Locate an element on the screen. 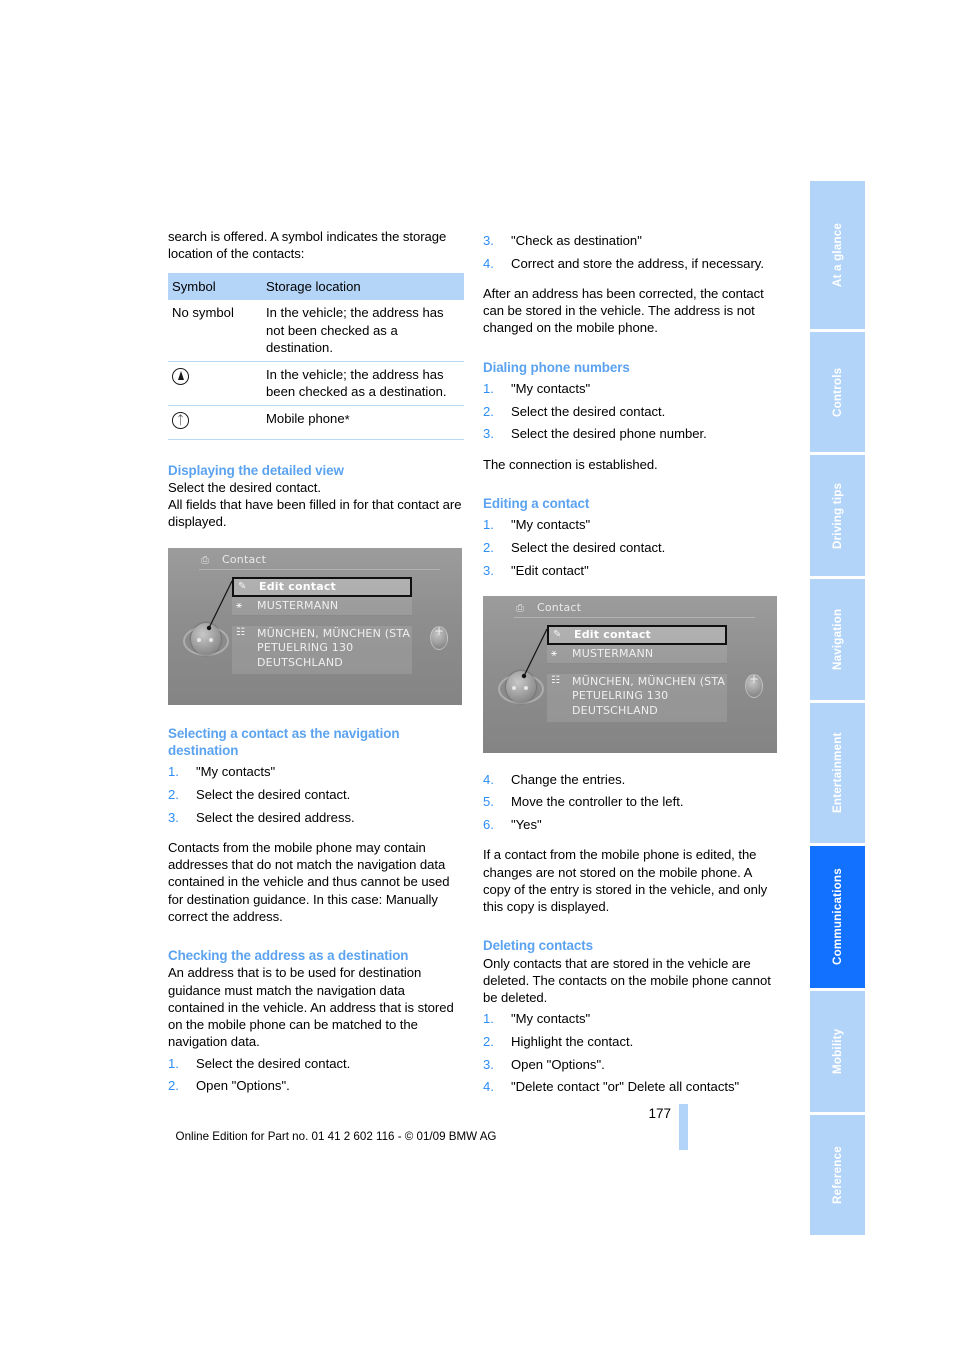 This screenshot has height=1350, width=954. table-header-symbol: Symbol is located at coordinates (215, 287).